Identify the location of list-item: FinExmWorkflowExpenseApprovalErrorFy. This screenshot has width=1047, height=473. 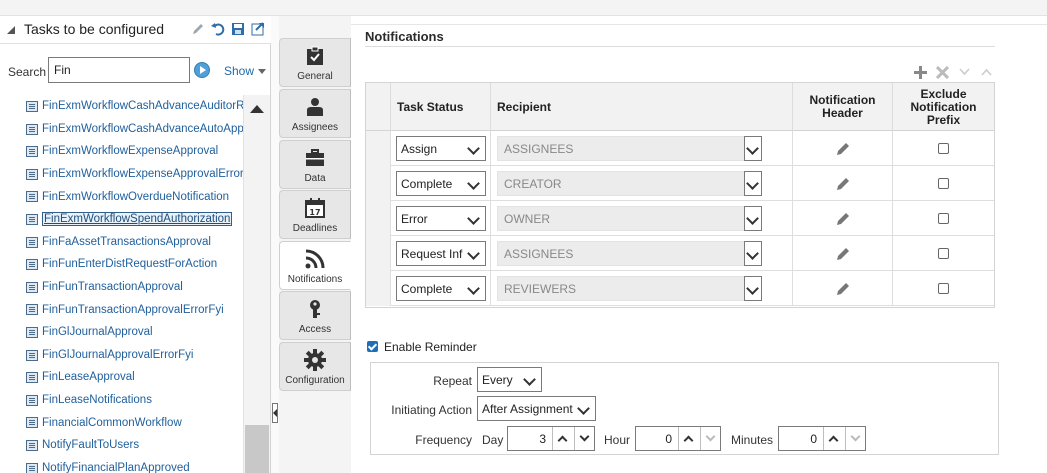
(121, 174).